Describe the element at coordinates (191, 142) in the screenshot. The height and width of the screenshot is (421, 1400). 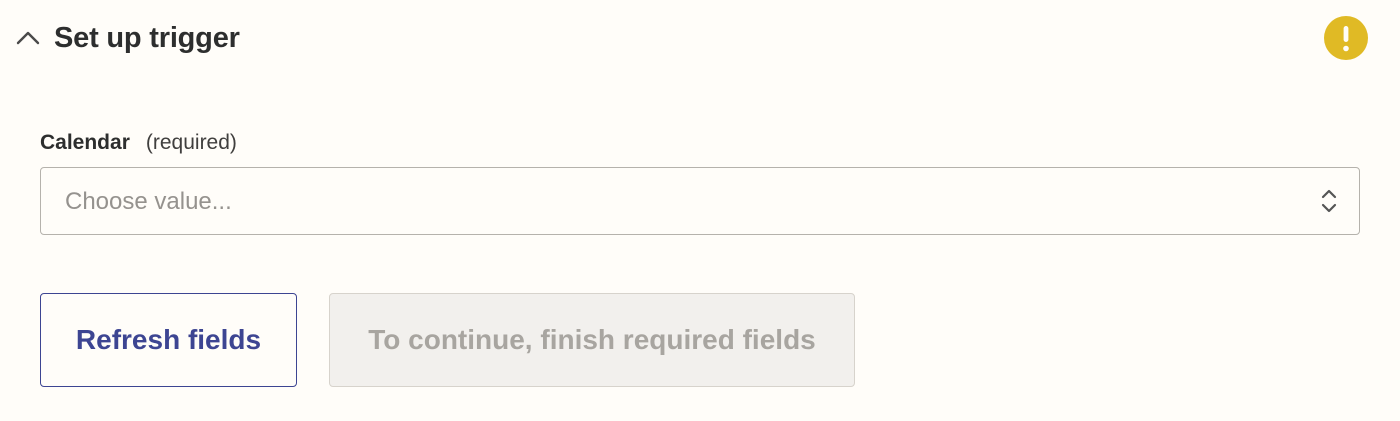
I see `required-indicator: (required)` at that location.